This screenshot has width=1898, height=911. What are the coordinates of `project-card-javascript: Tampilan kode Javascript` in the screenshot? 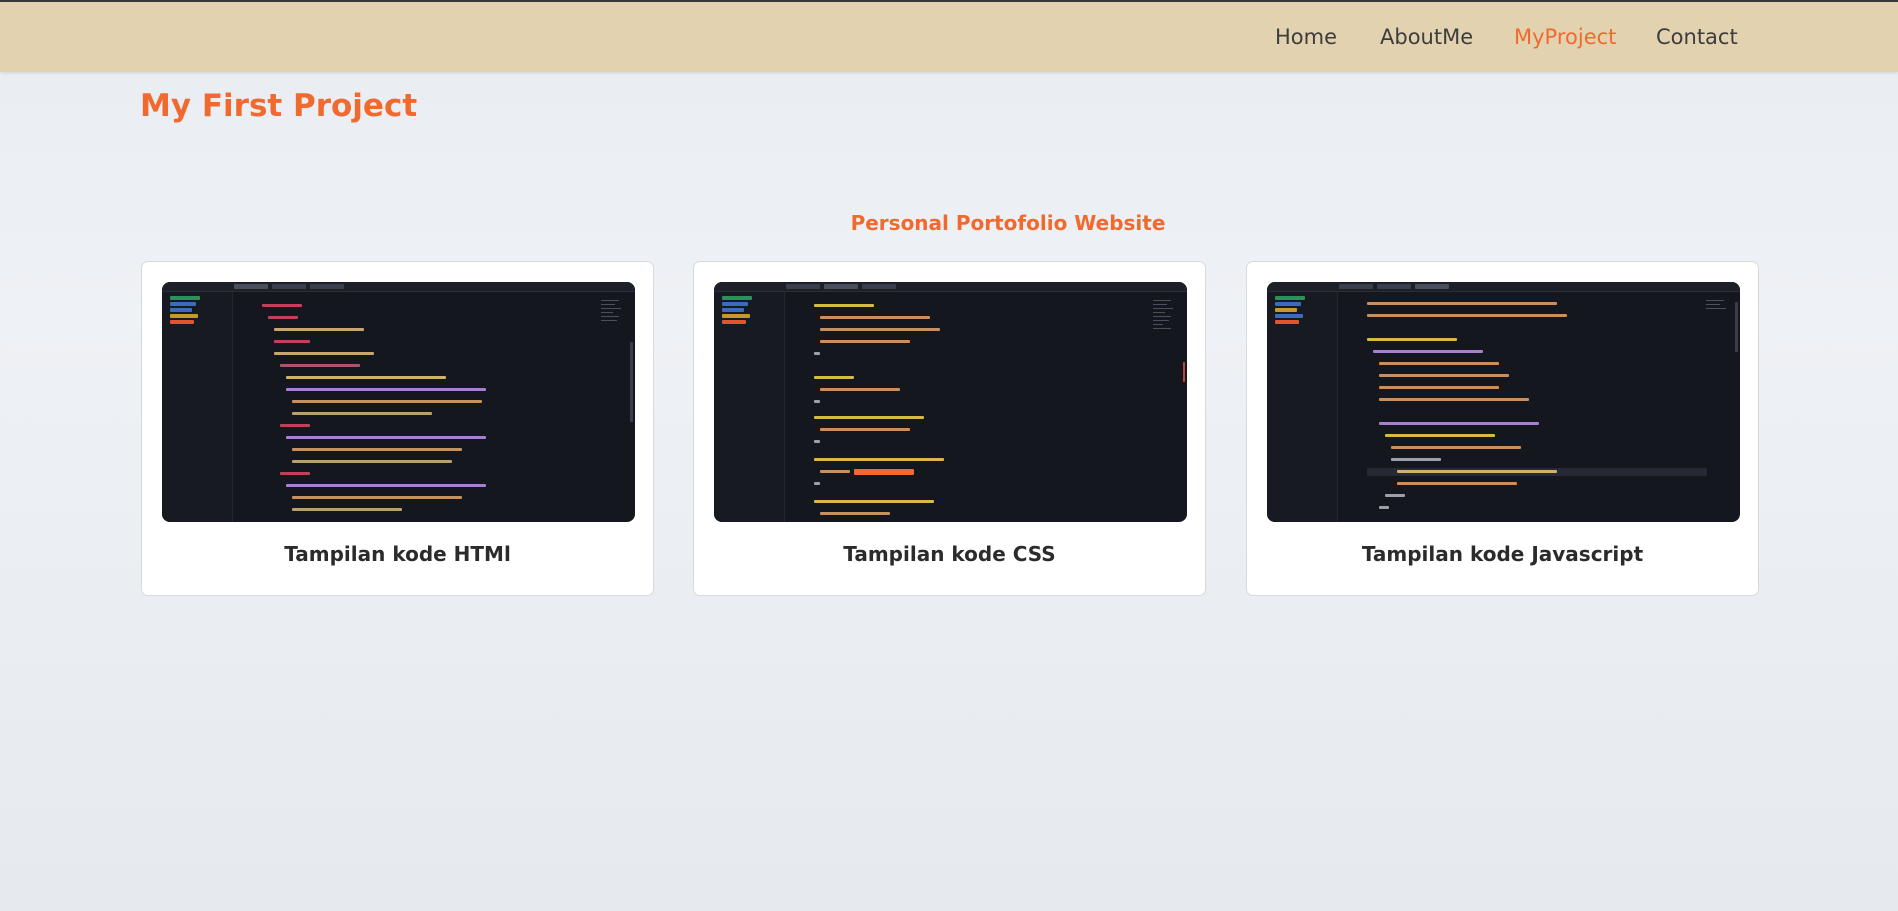 It's located at (1502, 428).